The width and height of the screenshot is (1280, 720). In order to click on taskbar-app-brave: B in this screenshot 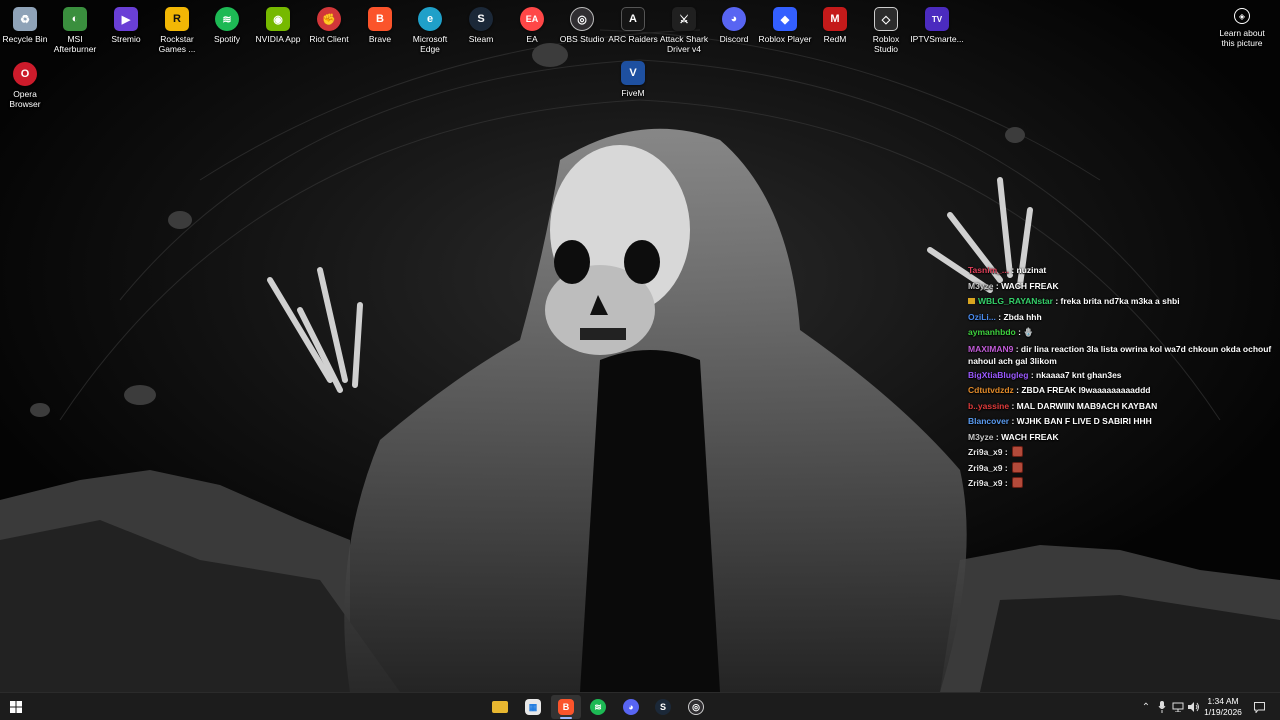, I will do `click(566, 707)`.